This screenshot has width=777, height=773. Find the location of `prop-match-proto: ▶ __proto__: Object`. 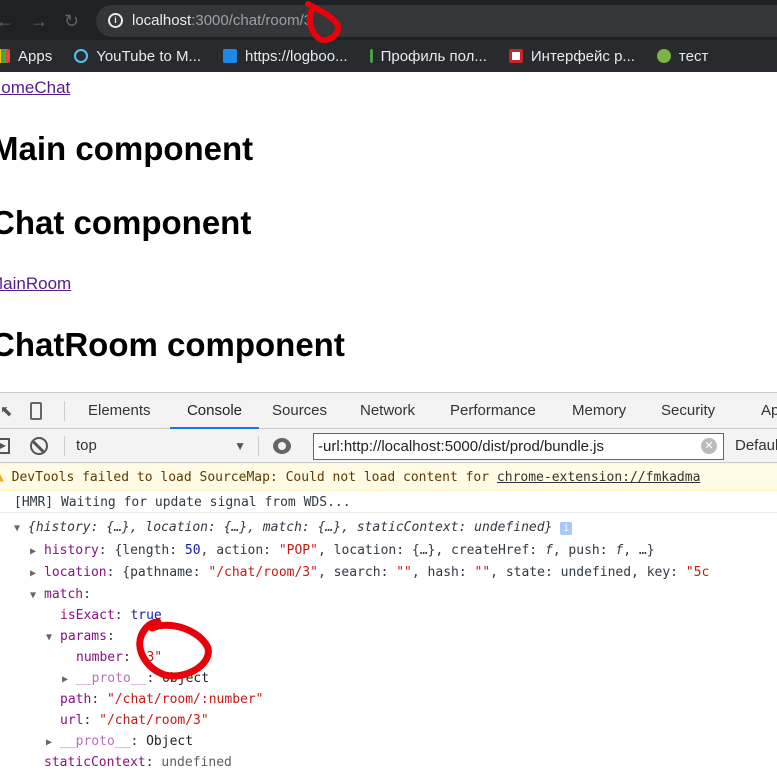

prop-match-proto: ▶ __proto__: Object is located at coordinates (388, 741).